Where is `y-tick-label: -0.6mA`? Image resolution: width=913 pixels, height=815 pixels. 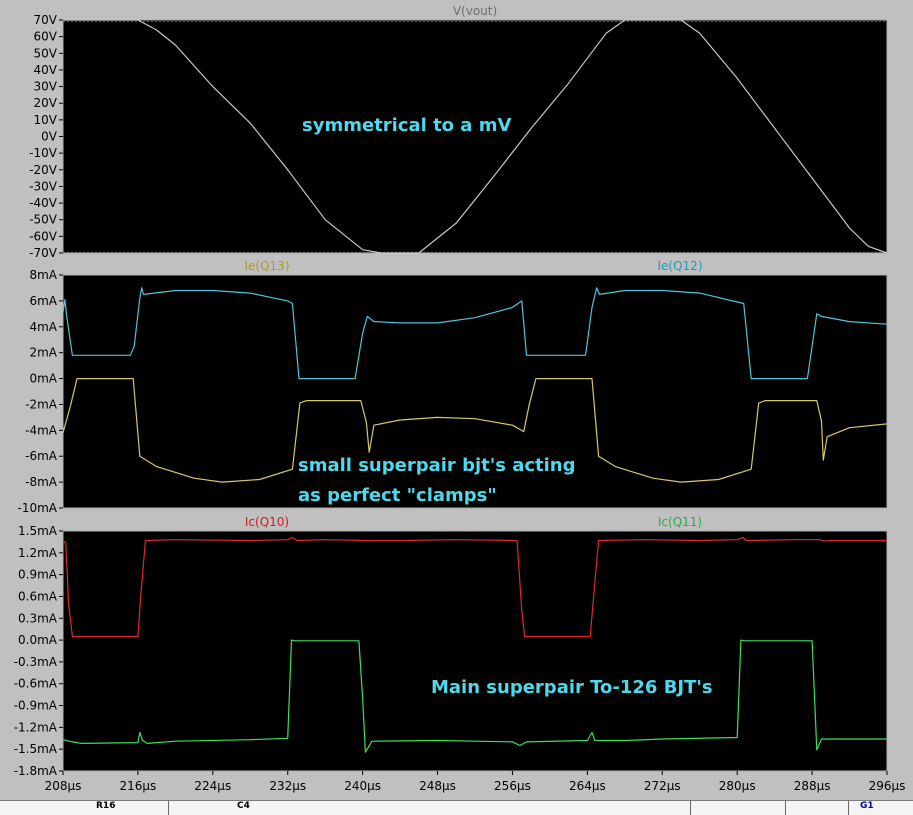
y-tick-label: -0.6mA is located at coordinates (36, 684).